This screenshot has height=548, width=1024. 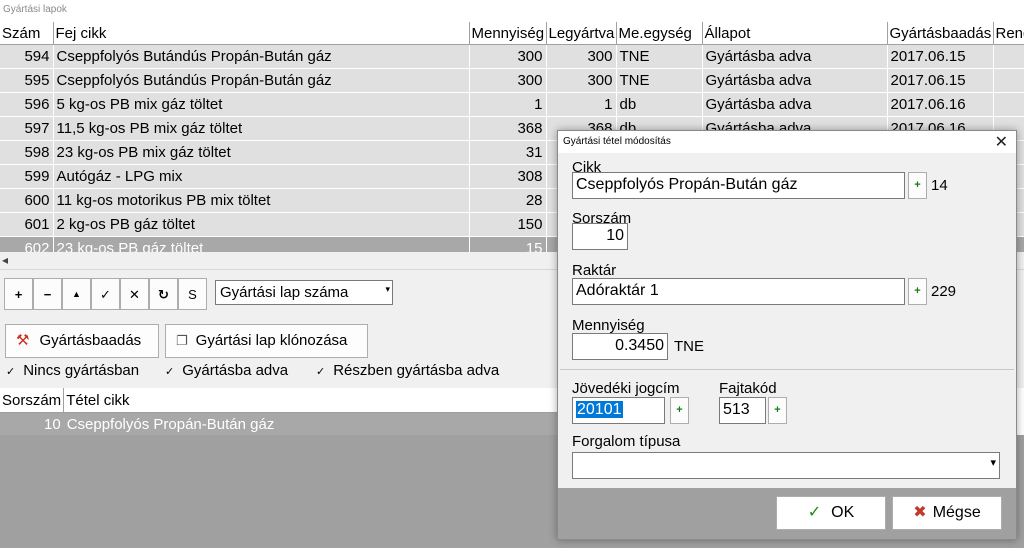 What do you see at coordinates (659, 104) in the screenshot?
I see `table-cell: db` at bounding box center [659, 104].